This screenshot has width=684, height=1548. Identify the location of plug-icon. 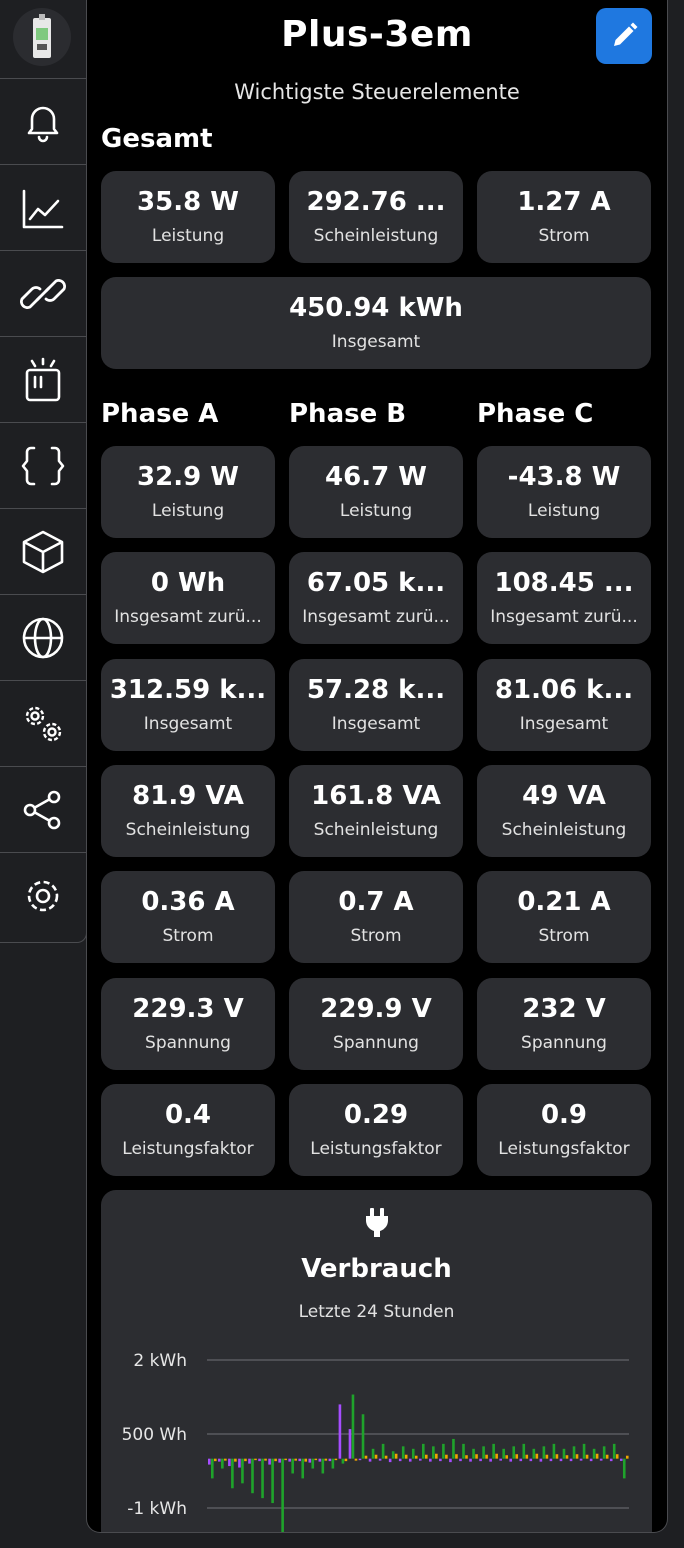
(377, 1222).